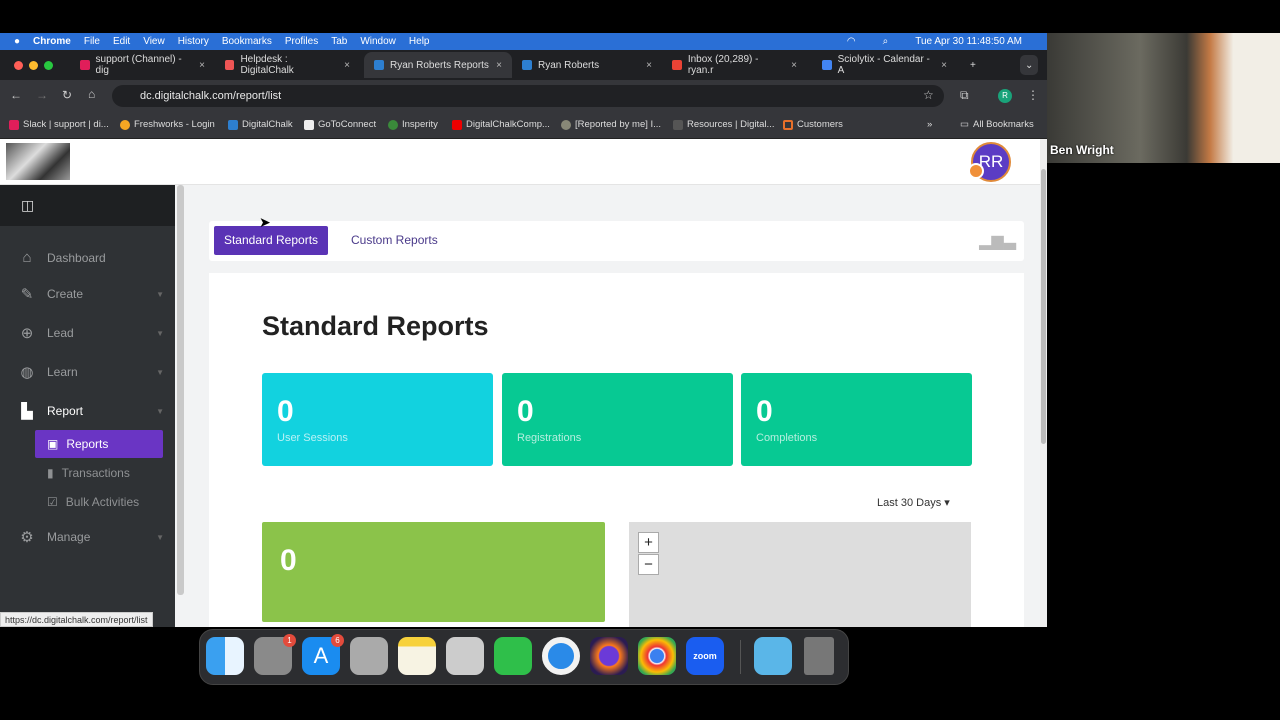  Describe the element at coordinates (973, 65) in the screenshot. I see `new-tab-button: +` at that location.